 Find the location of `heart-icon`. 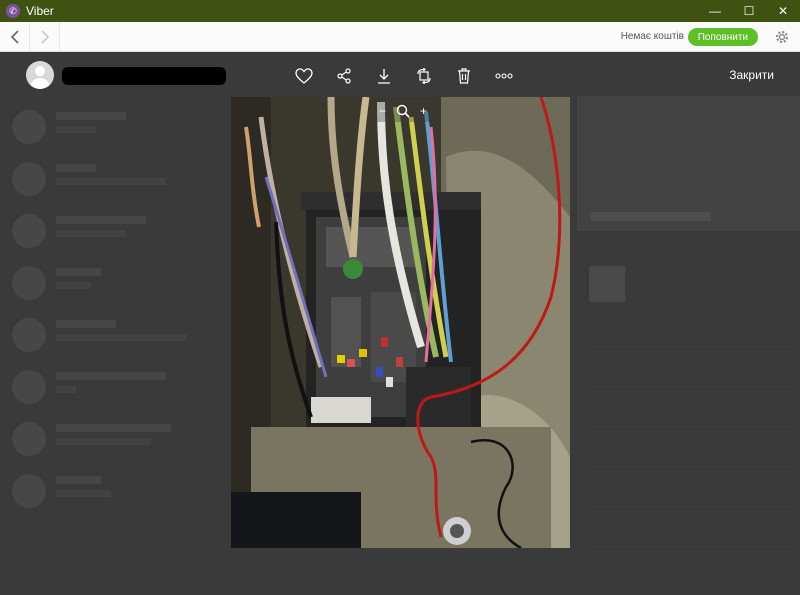

heart-icon is located at coordinates (304, 76).